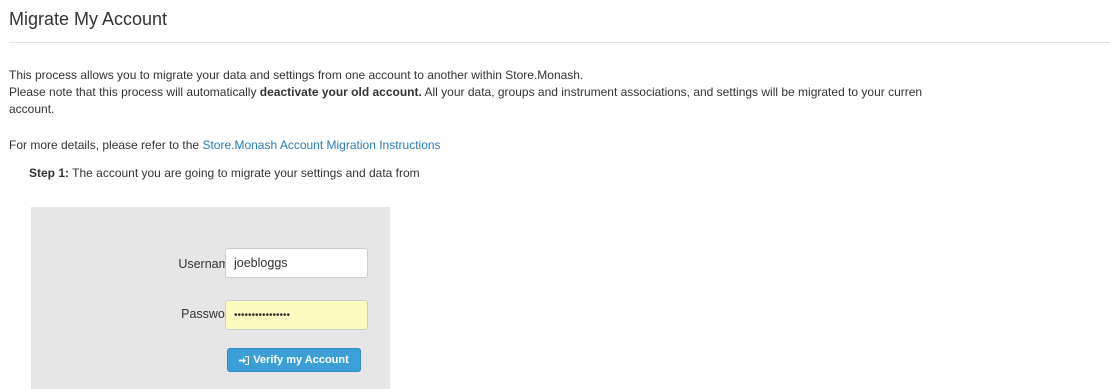 This screenshot has height=389, width=1110. Describe the element at coordinates (207, 264) in the screenshot. I see `username-label: Username` at that location.